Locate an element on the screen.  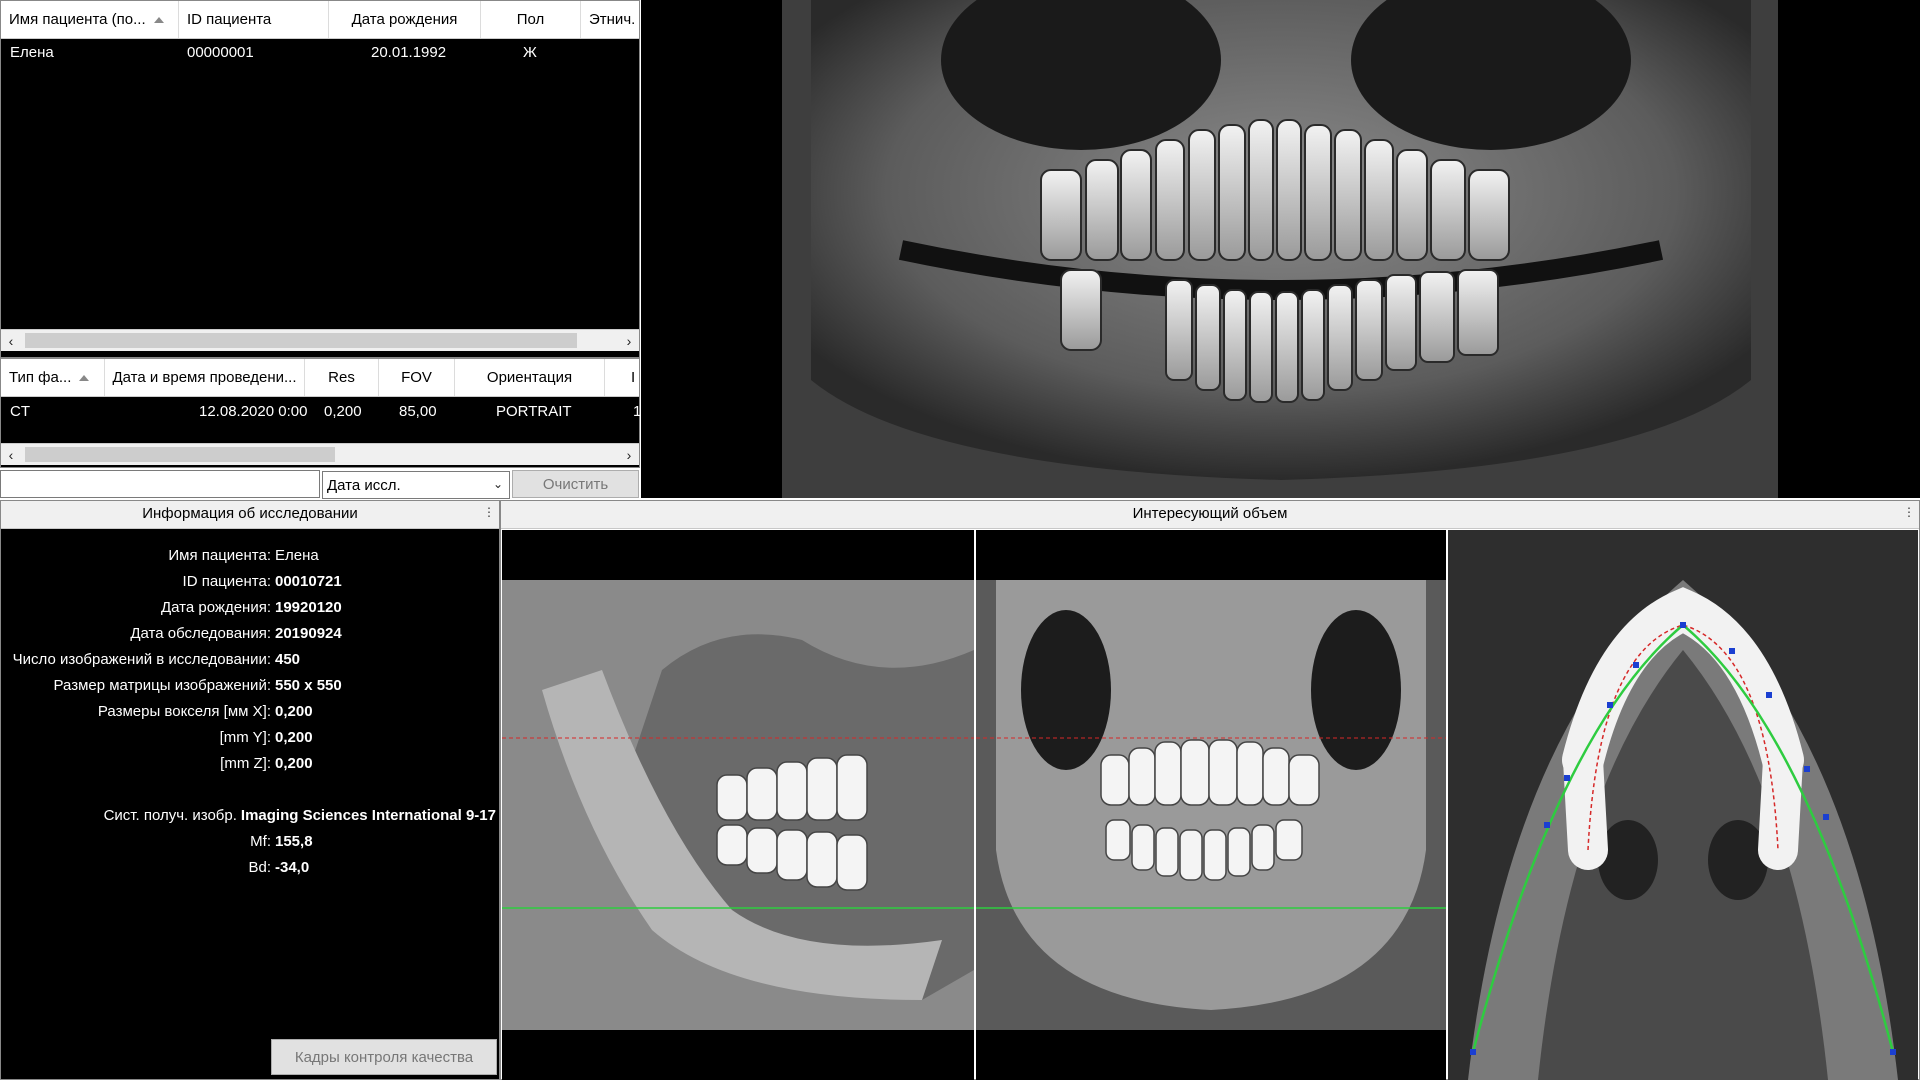
info-label: Число изображений в исследовании: is located at coordinates (141, 659).